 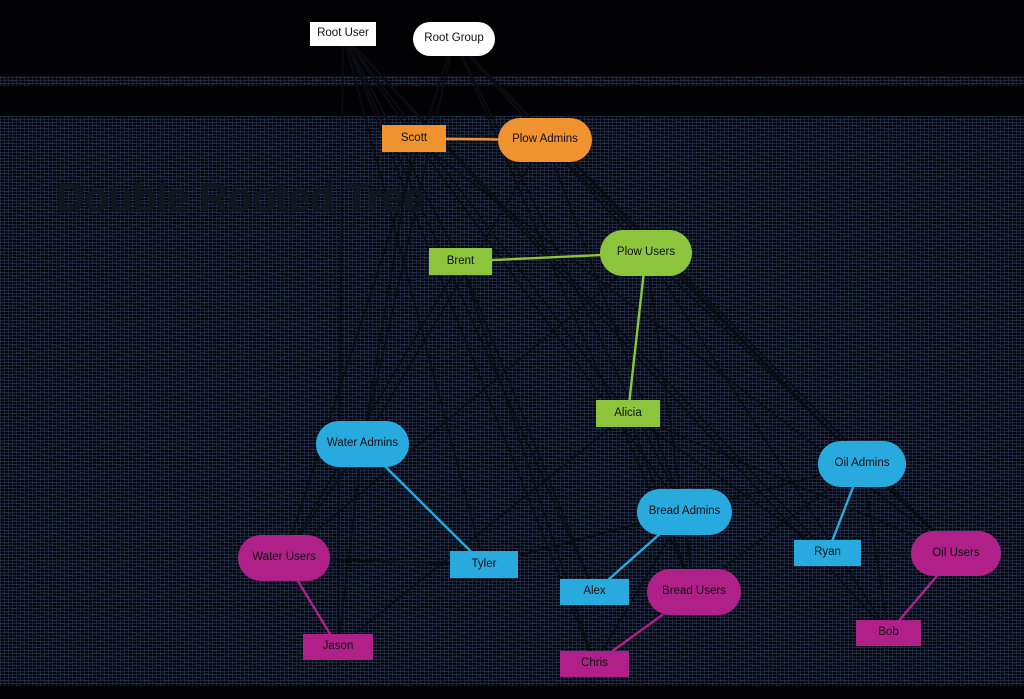 I want to click on graph-node-ryan: Ryan, so click(x=827, y=553).